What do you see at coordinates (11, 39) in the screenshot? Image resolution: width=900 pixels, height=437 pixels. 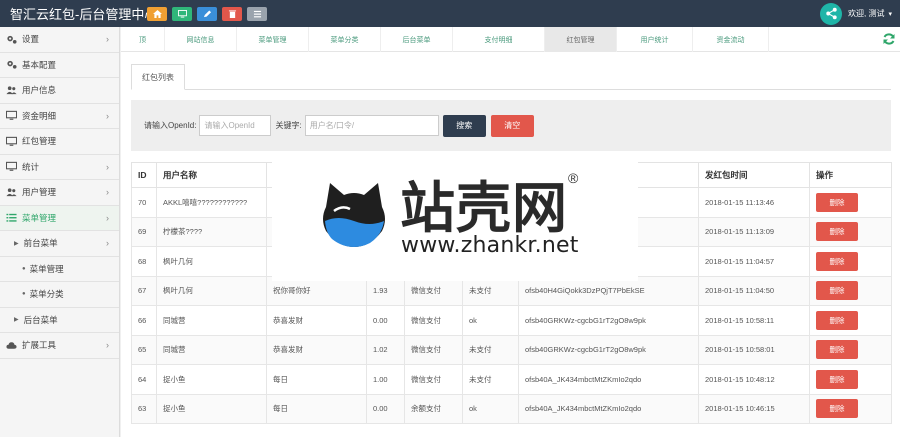 I see `gears-icon` at bounding box center [11, 39].